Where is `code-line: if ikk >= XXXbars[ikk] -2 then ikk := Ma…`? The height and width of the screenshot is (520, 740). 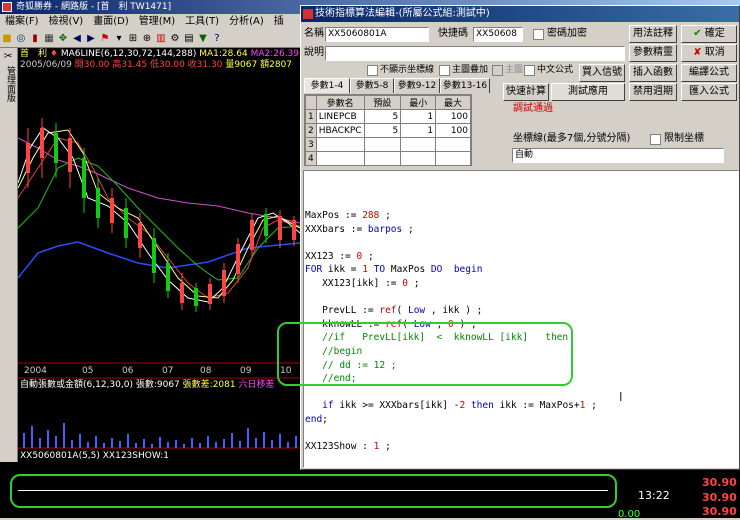 code-line: if ikk >= XXXbars[ikk] -2 then ikk := Ma… is located at coordinates (451, 406).